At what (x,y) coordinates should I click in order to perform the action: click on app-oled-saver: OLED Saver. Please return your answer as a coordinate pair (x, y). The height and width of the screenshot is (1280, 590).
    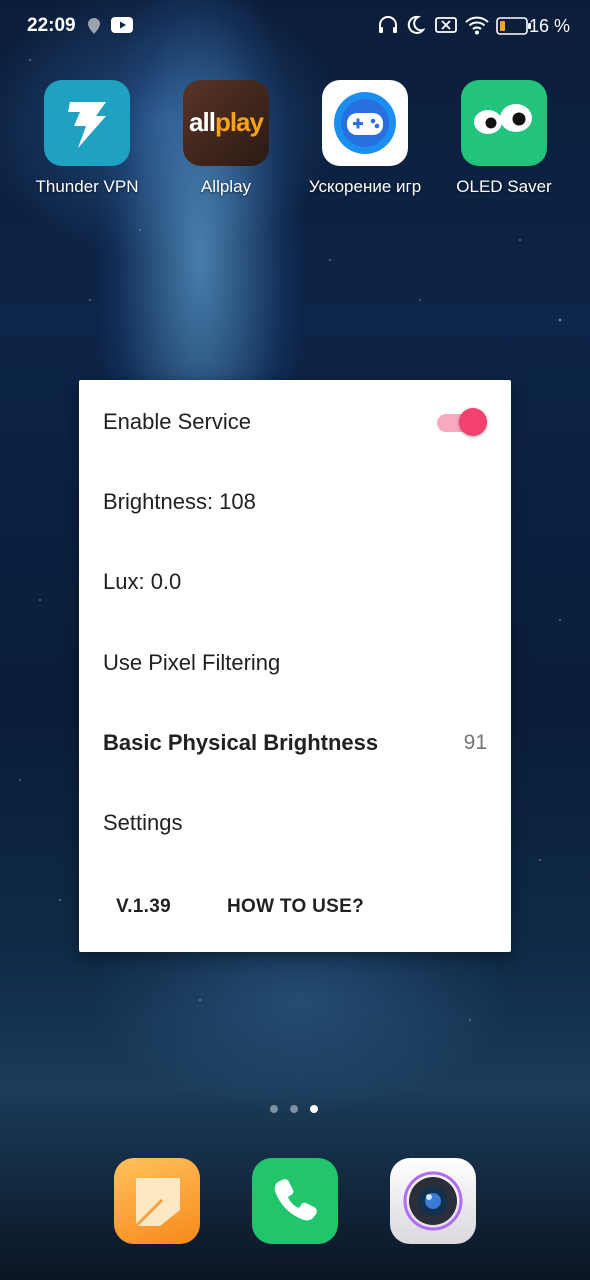
    Looking at the image, I should click on (504, 138).